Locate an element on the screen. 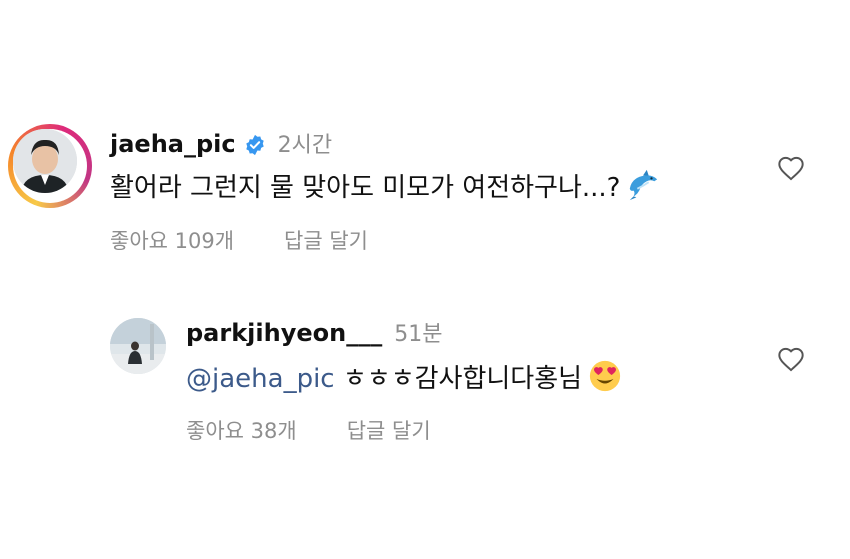 The height and width of the screenshot is (559, 850). comment-text: ㅎㅎㅎ감사합니다홍님 is located at coordinates (462, 379).